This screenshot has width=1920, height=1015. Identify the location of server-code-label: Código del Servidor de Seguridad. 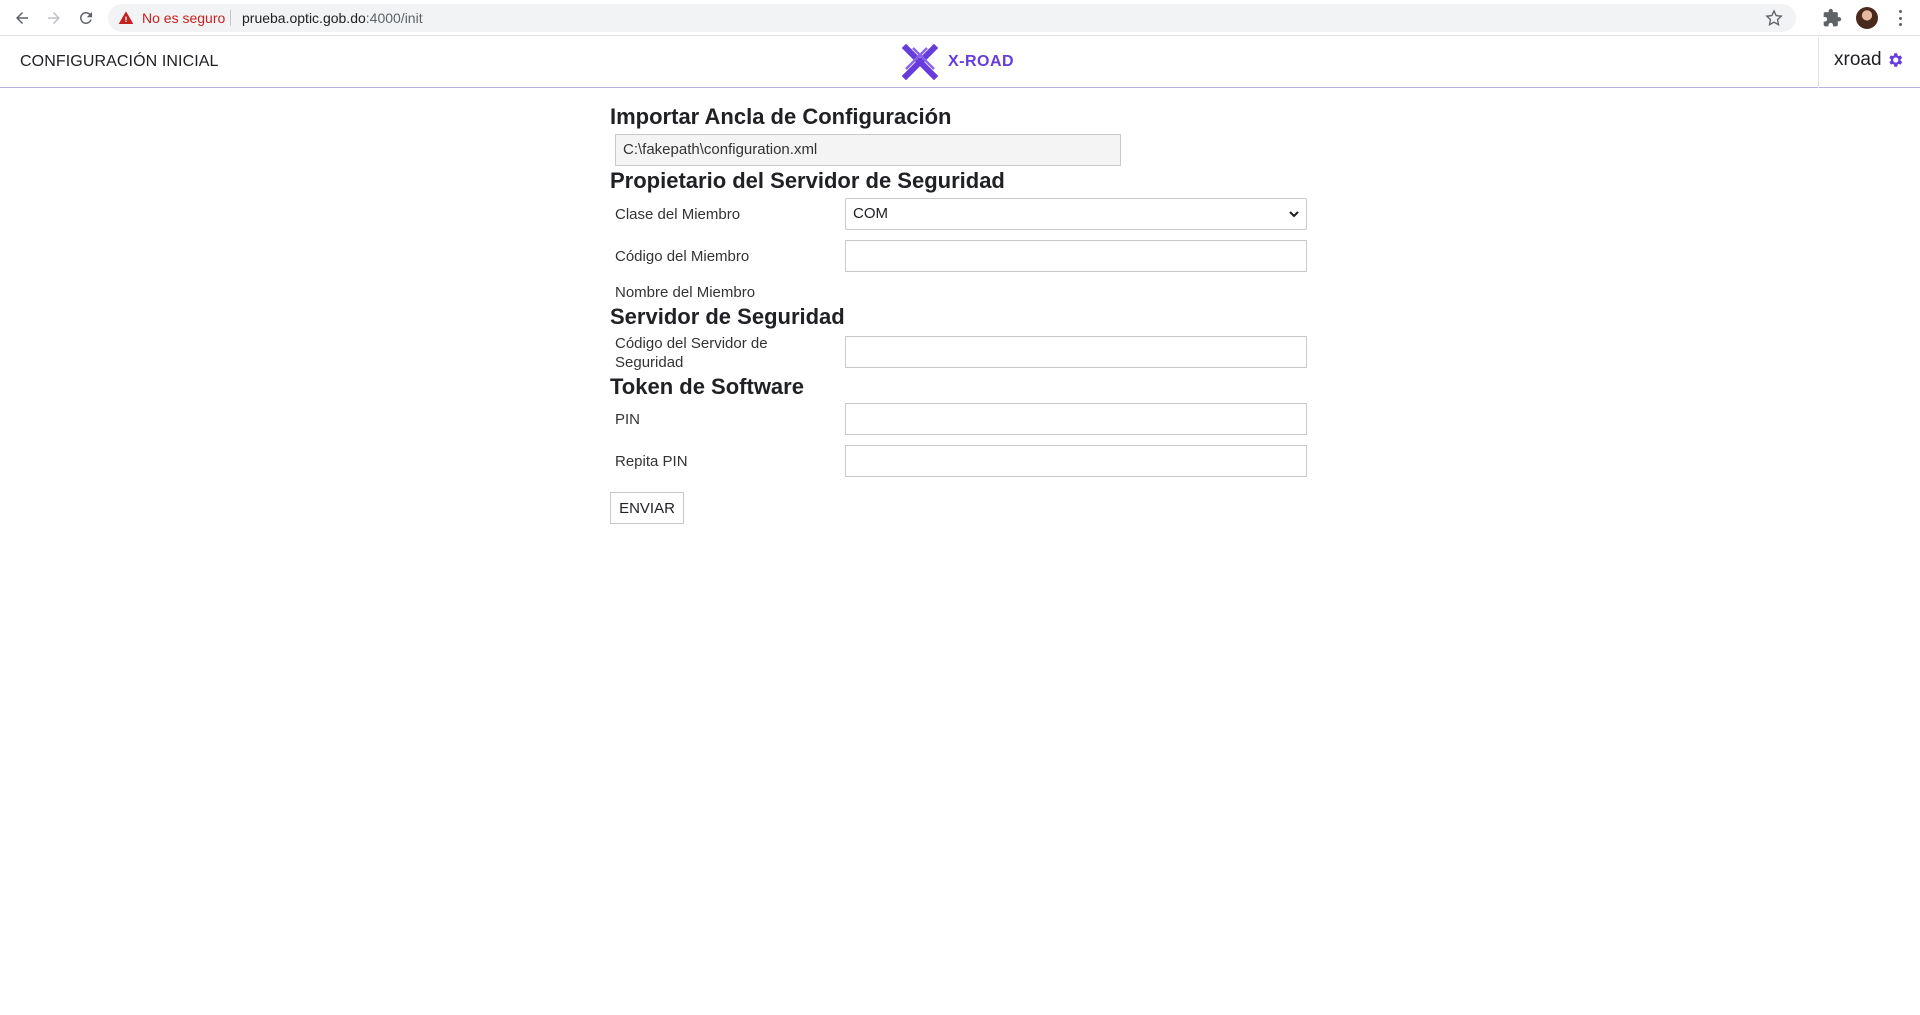
(691, 353).